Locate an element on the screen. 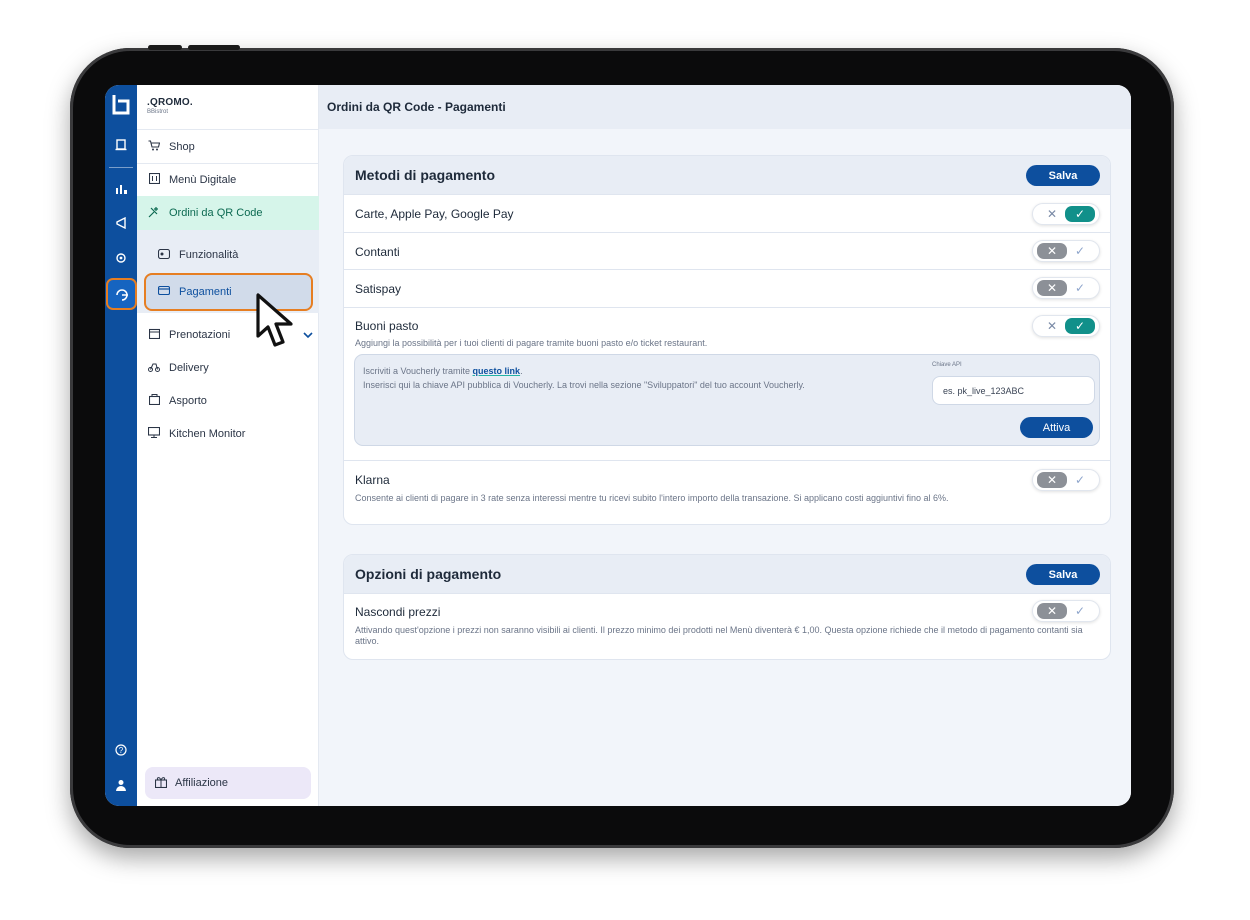 The width and height of the screenshot is (1250, 920). chevron-down-icon is located at coordinates (308, 335).